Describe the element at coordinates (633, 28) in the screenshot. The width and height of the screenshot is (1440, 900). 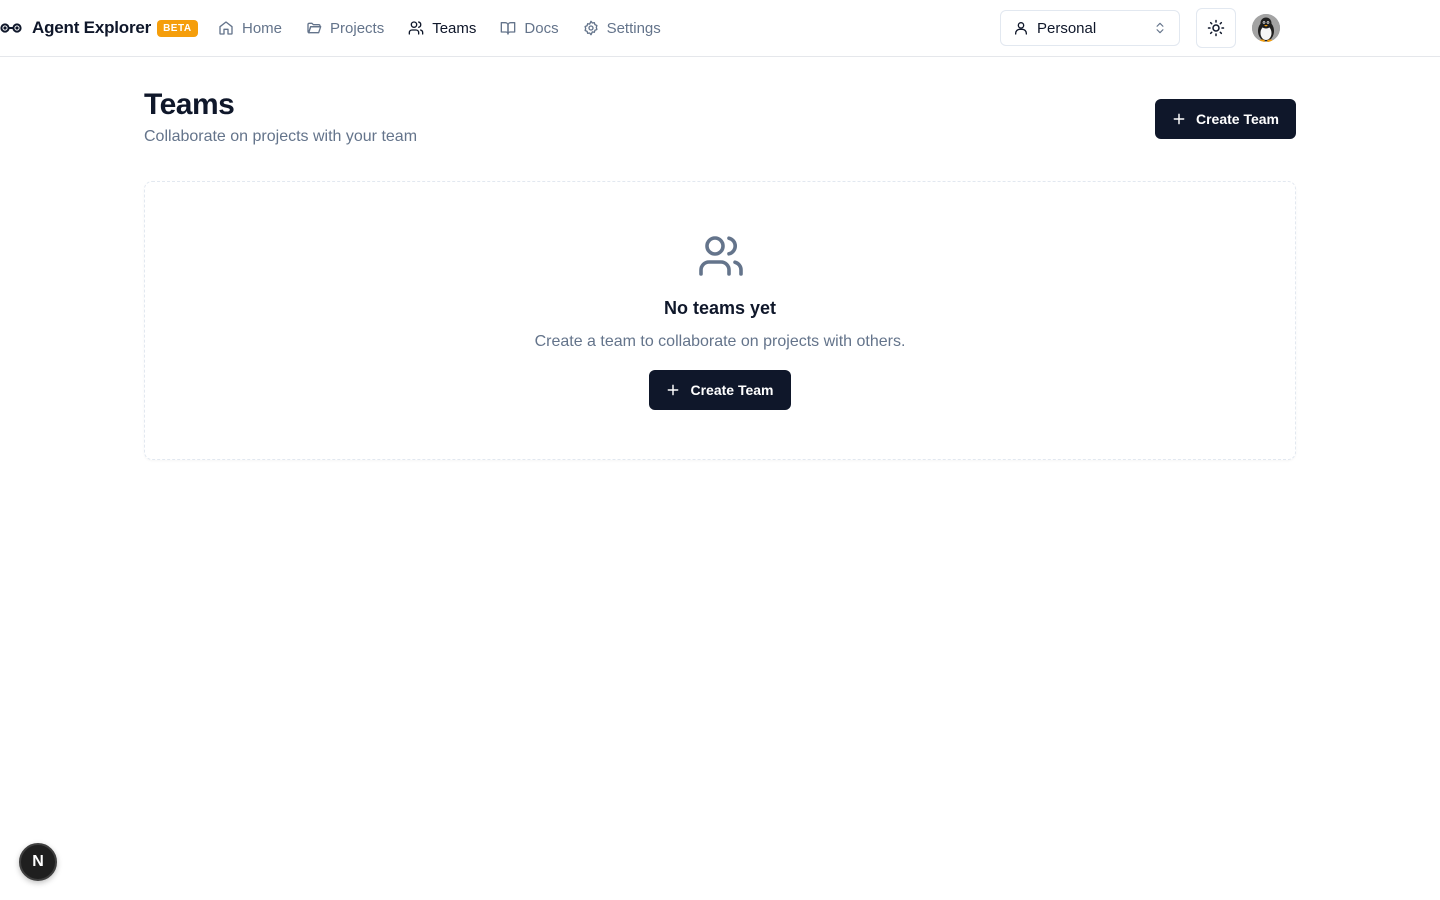
I see `nav-label-settings: Settings` at that location.